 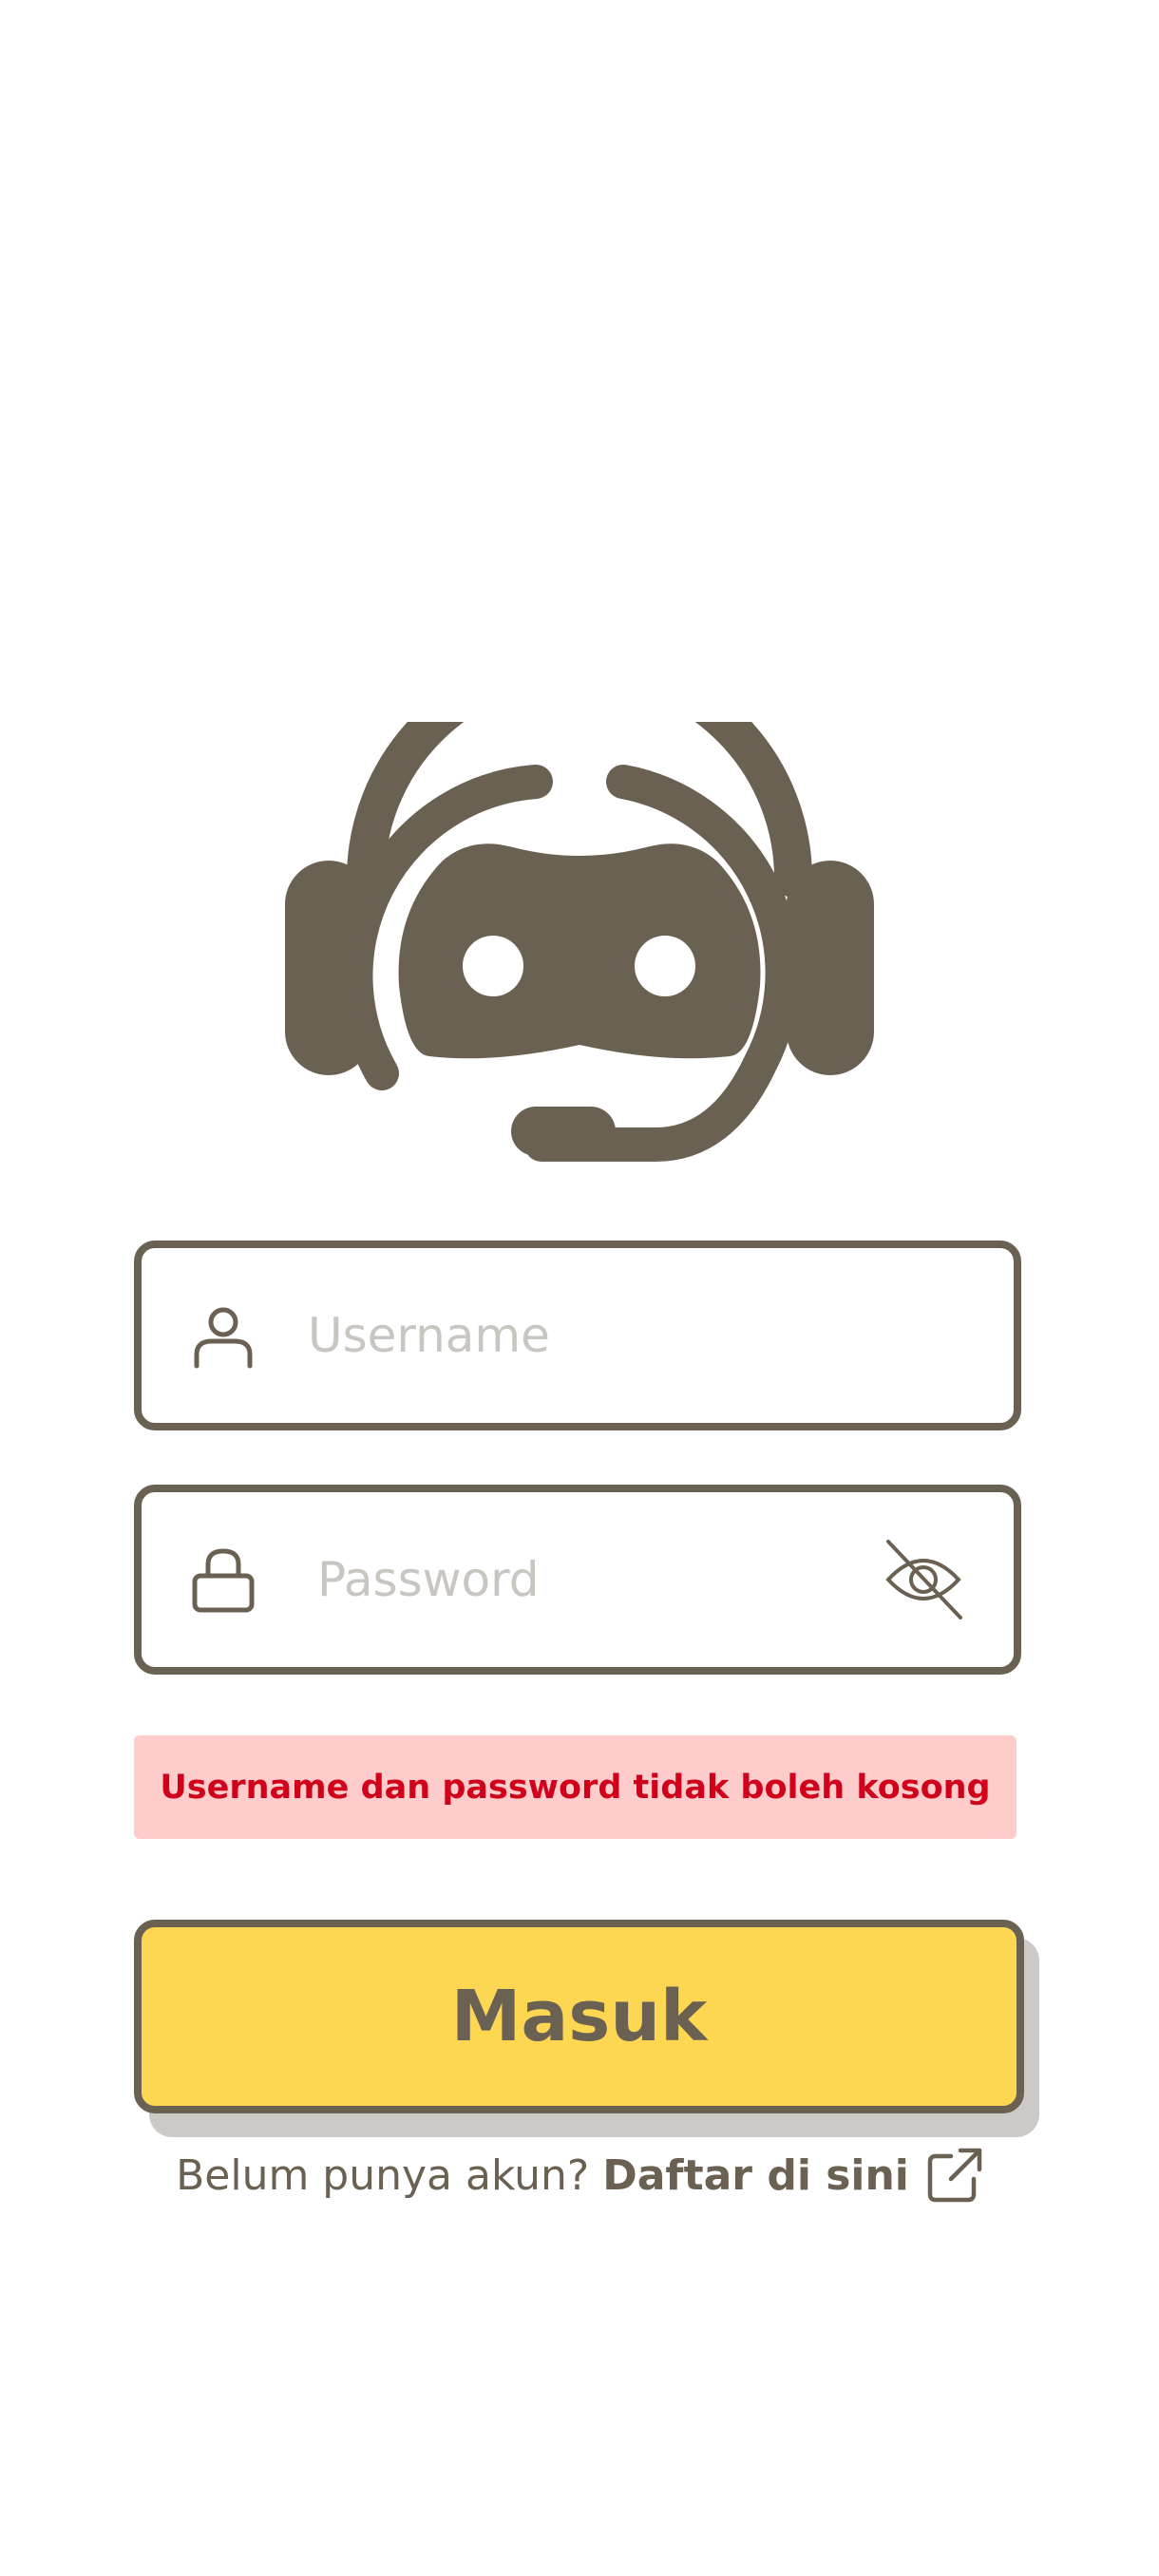 I want to click on register-row: Belum punya akun? Daftar di sini, so click(x=579, y=2175).